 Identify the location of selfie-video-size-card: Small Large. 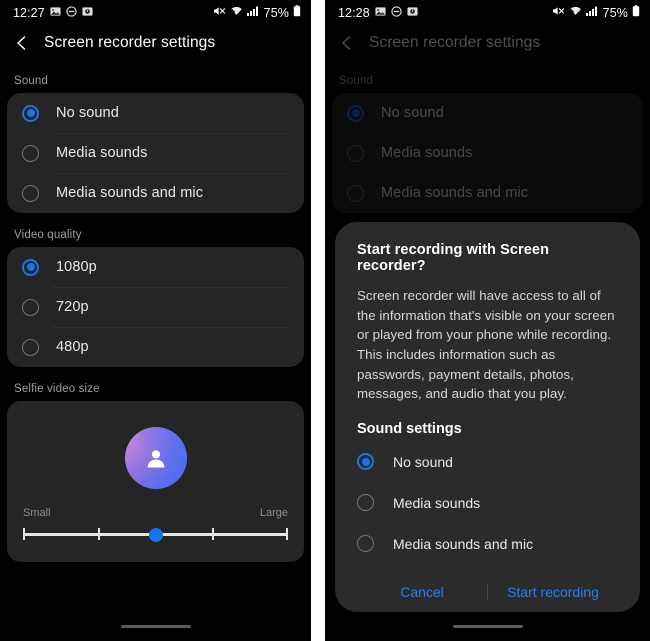
(155, 481).